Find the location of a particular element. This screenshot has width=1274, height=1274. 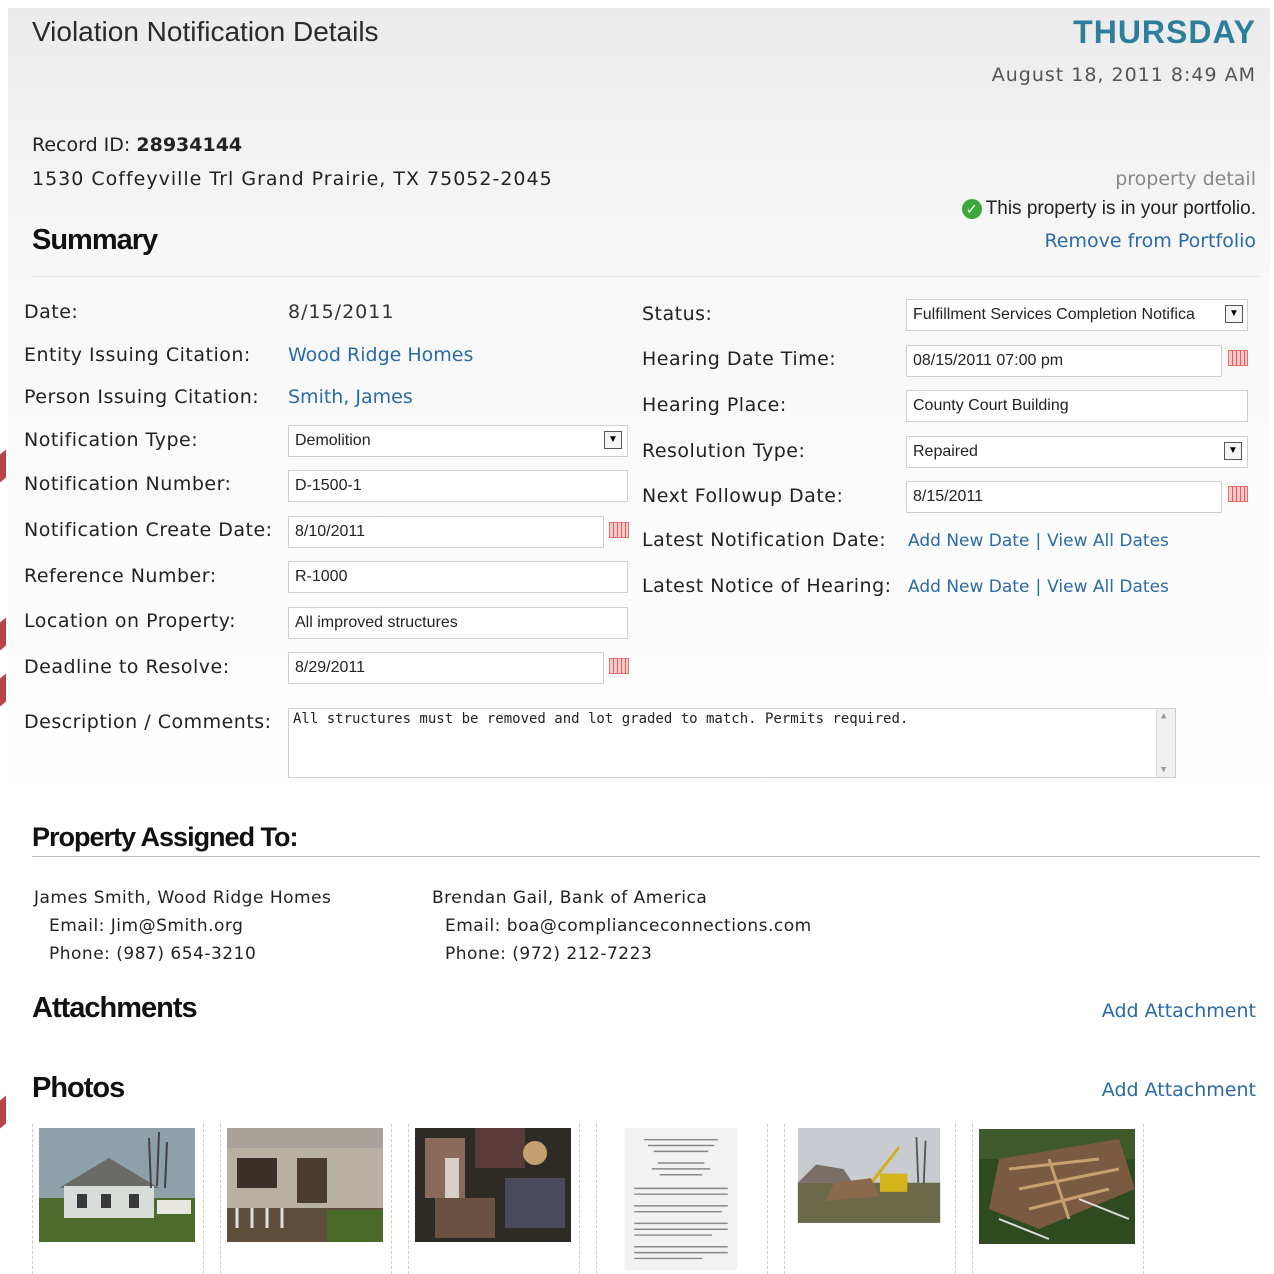

hearing-place-value: County Court Building is located at coordinates (991, 405).